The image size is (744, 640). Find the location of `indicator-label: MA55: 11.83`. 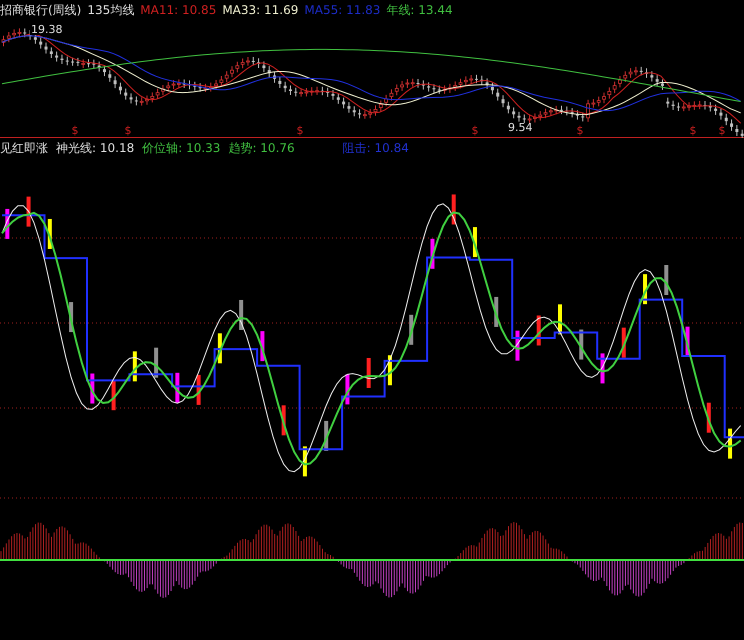

indicator-label: MA55: 11.83 is located at coordinates (342, 10).